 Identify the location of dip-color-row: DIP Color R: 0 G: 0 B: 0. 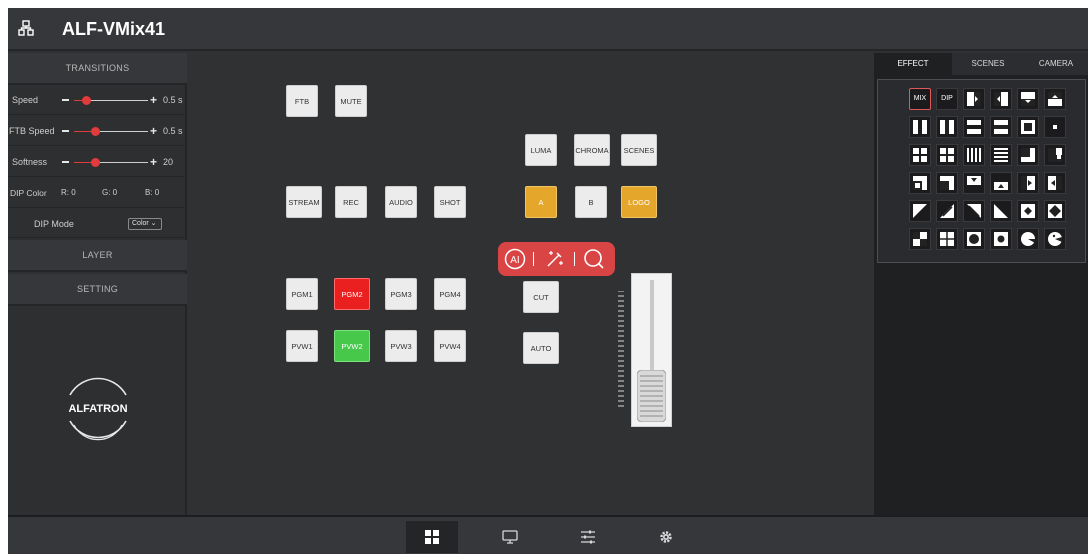
(97, 193).